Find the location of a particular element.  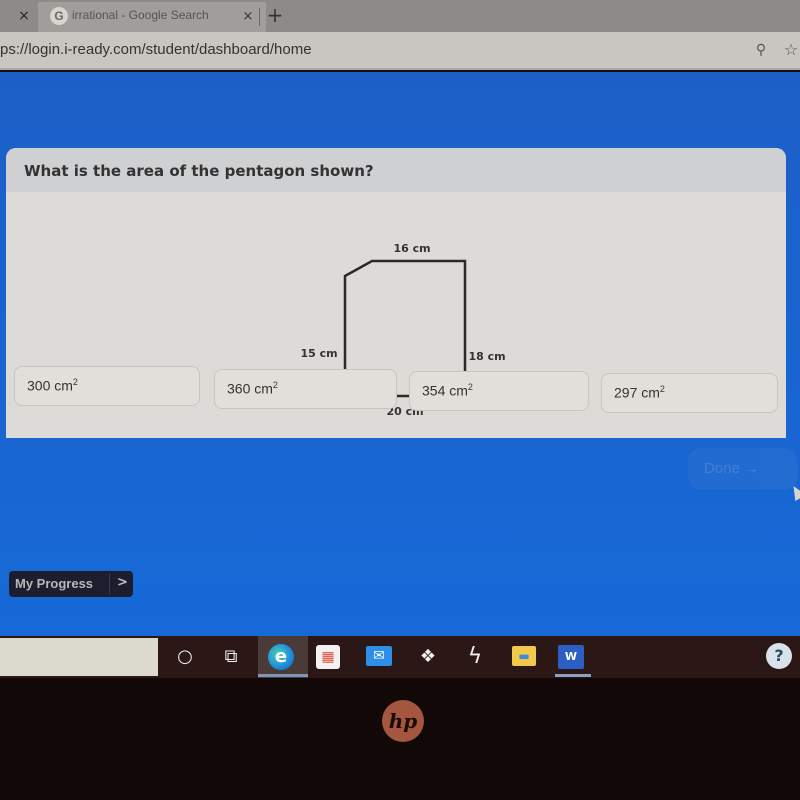

chevron-right-icon: > is located at coordinates (122, 582).